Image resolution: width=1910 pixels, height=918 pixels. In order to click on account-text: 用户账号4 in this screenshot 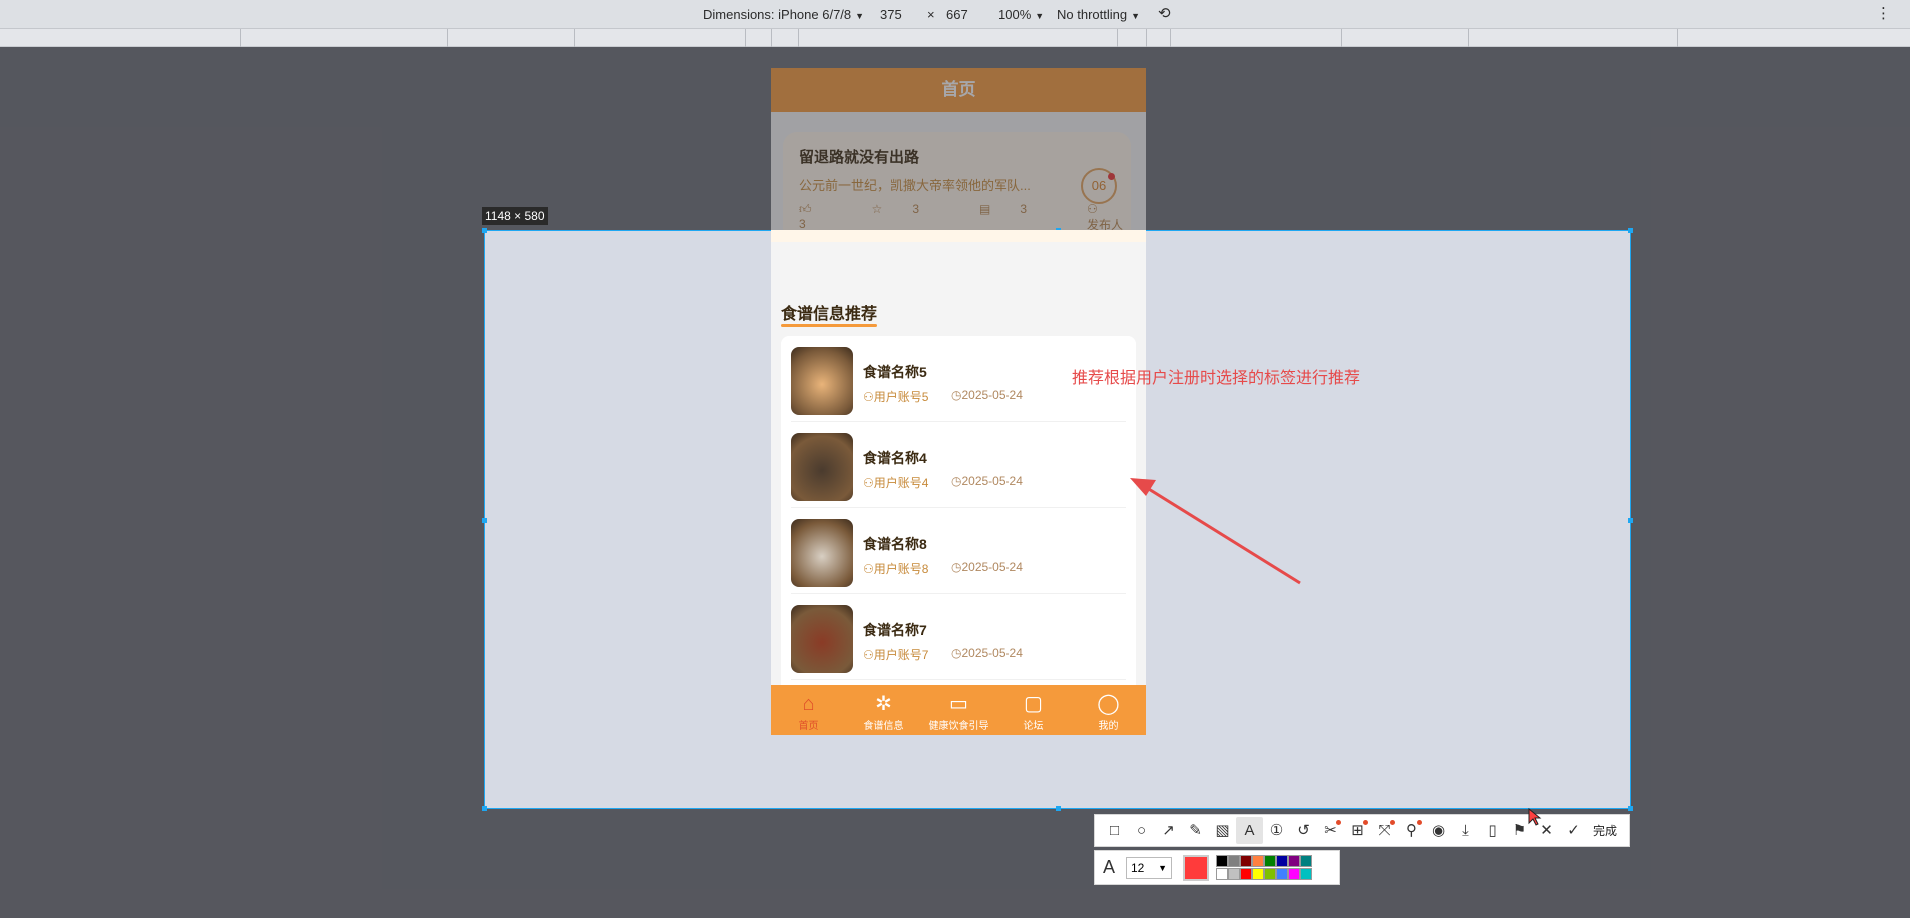, I will do `click(901, 483)`.